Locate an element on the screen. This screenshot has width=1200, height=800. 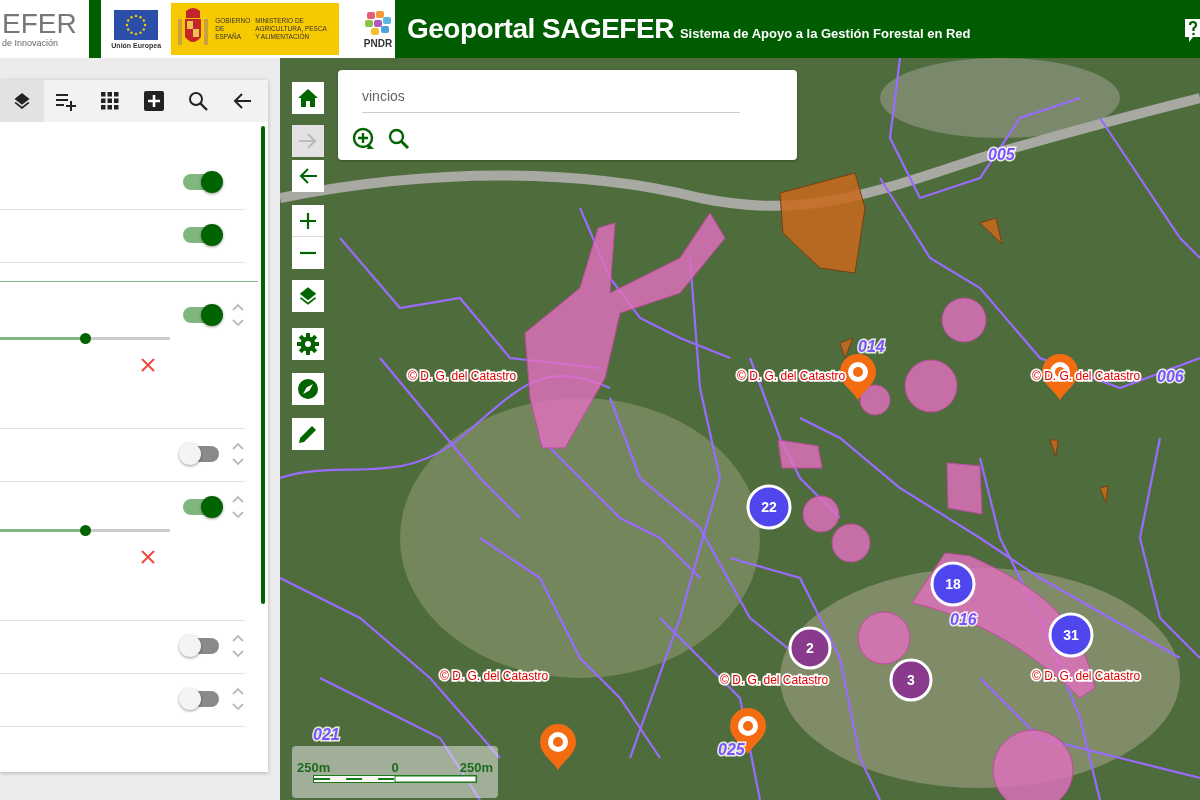
compass-icon is located at coordinates (308, 389).